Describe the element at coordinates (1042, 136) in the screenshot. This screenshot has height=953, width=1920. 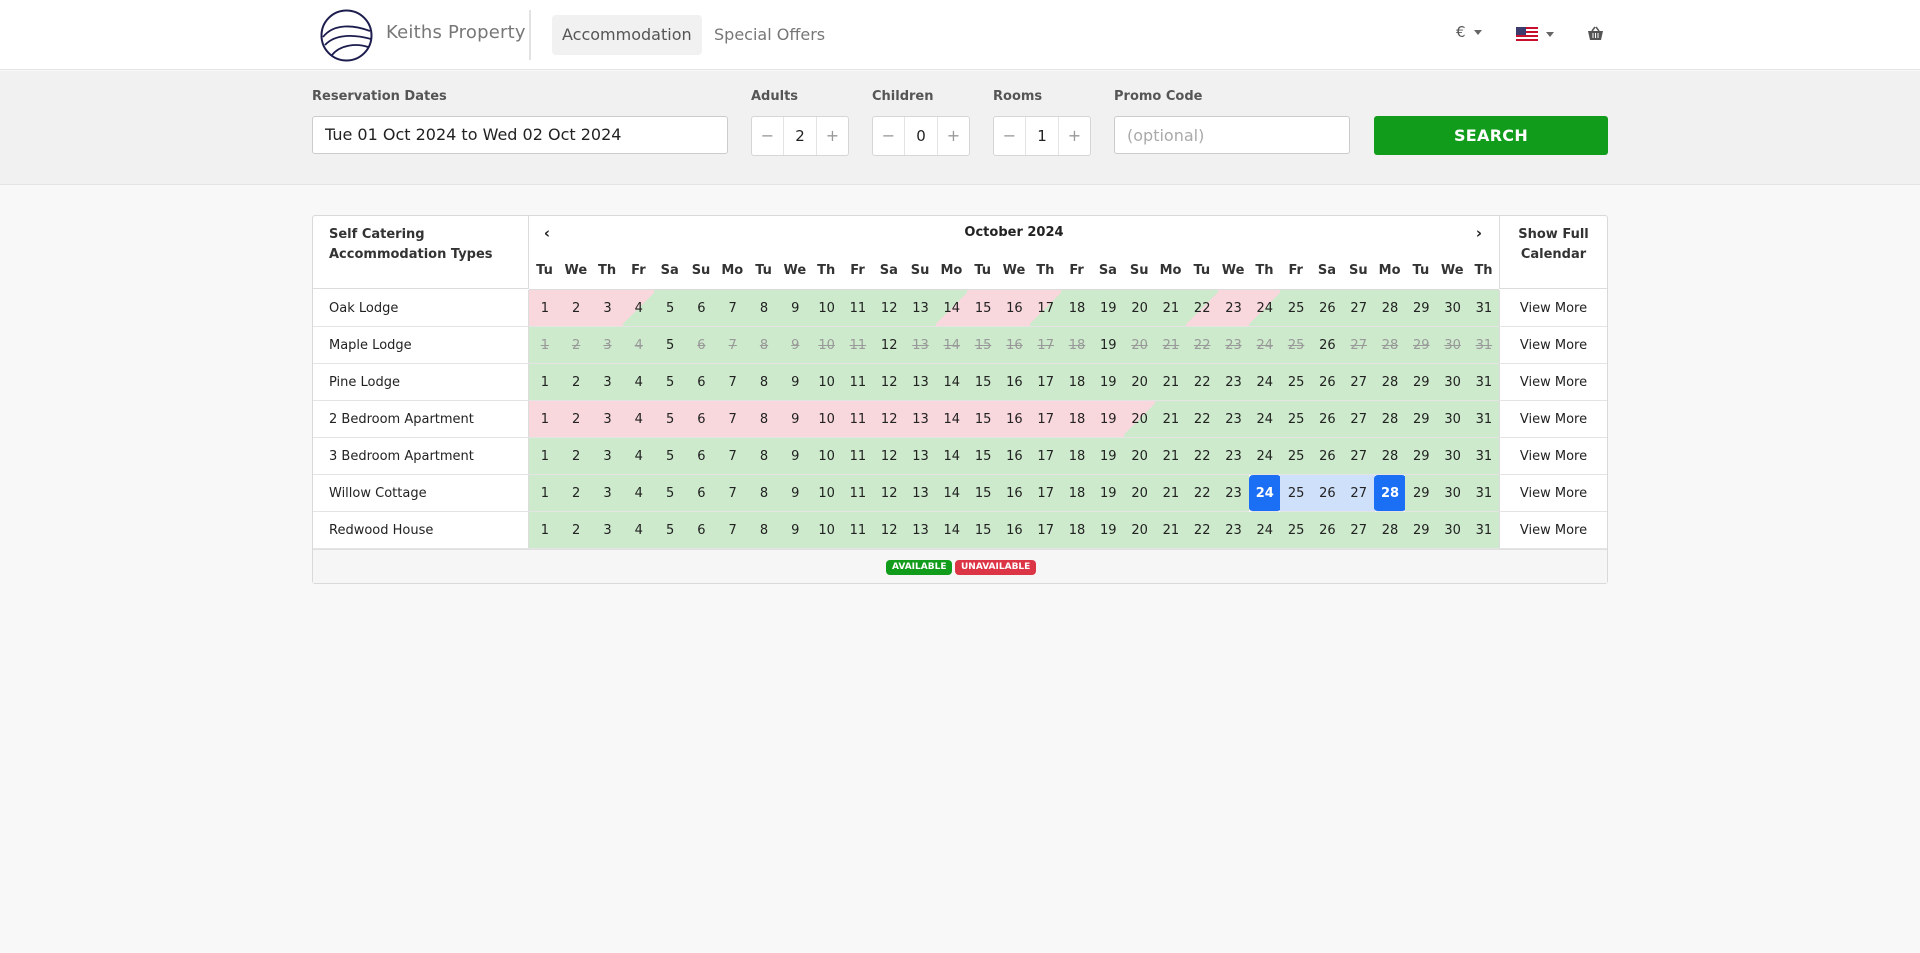
I see `rooms-value: 1` at that location.